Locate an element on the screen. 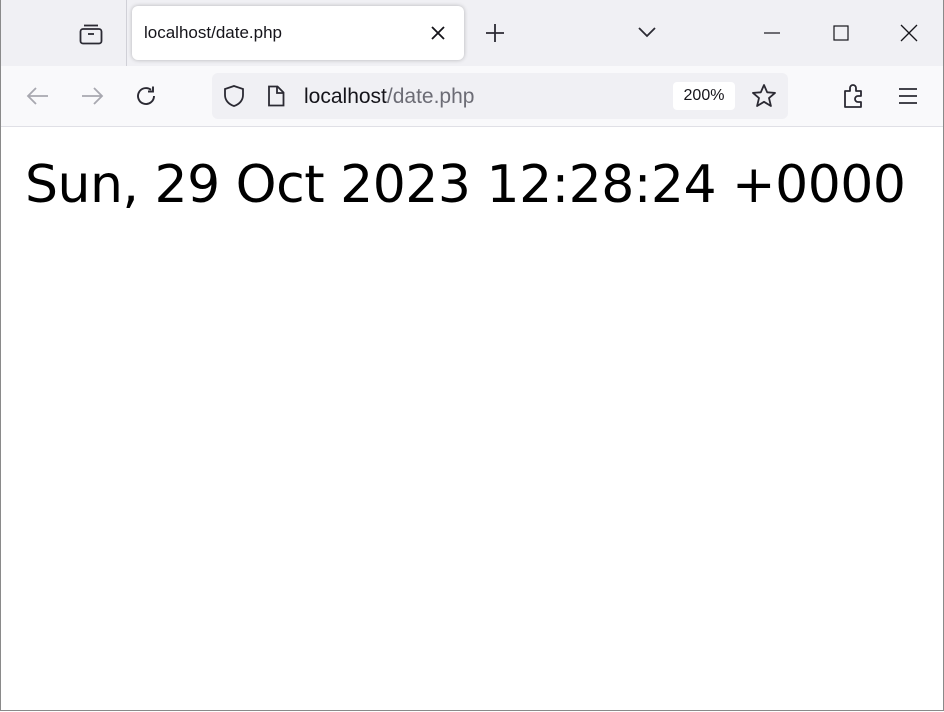 The height and width of the screenshot is (712, 944). back-button is located at coordinates (38, 96).